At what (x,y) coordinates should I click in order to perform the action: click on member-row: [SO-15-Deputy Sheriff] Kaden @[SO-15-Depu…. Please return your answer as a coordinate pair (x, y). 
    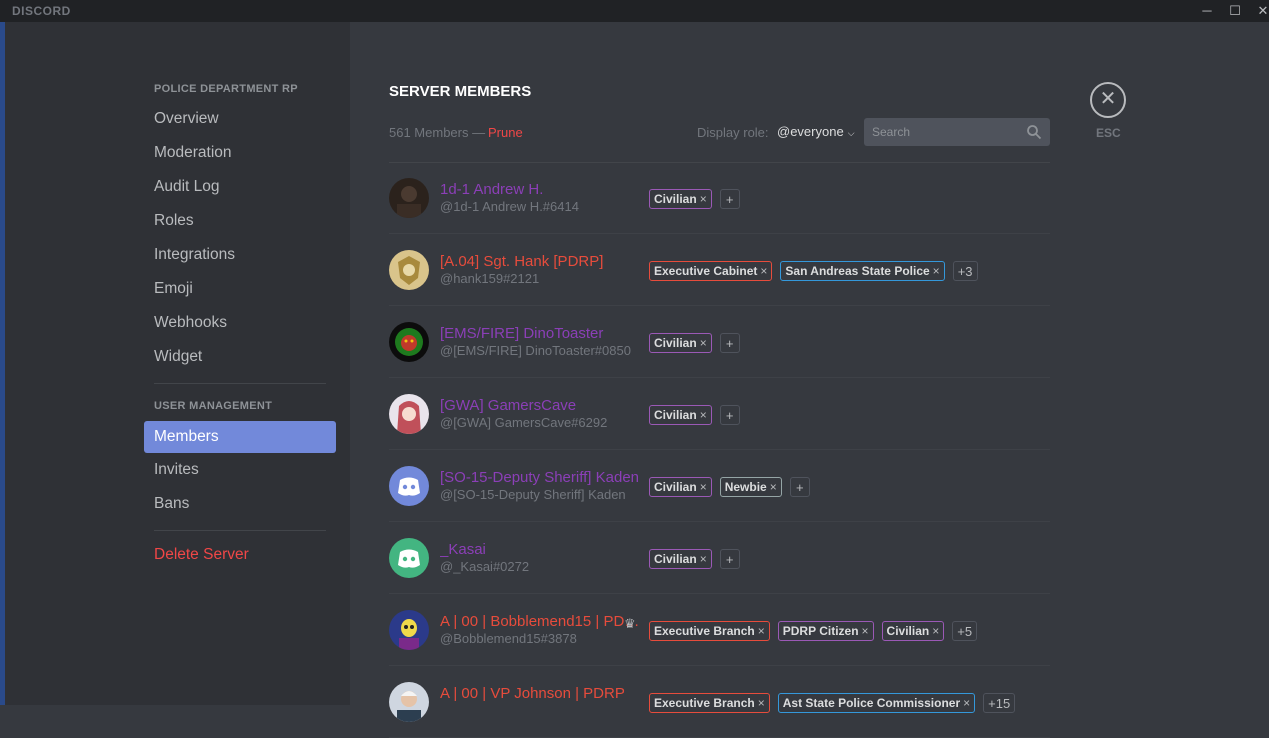
    Looking at the image, I should click on (719, 486).